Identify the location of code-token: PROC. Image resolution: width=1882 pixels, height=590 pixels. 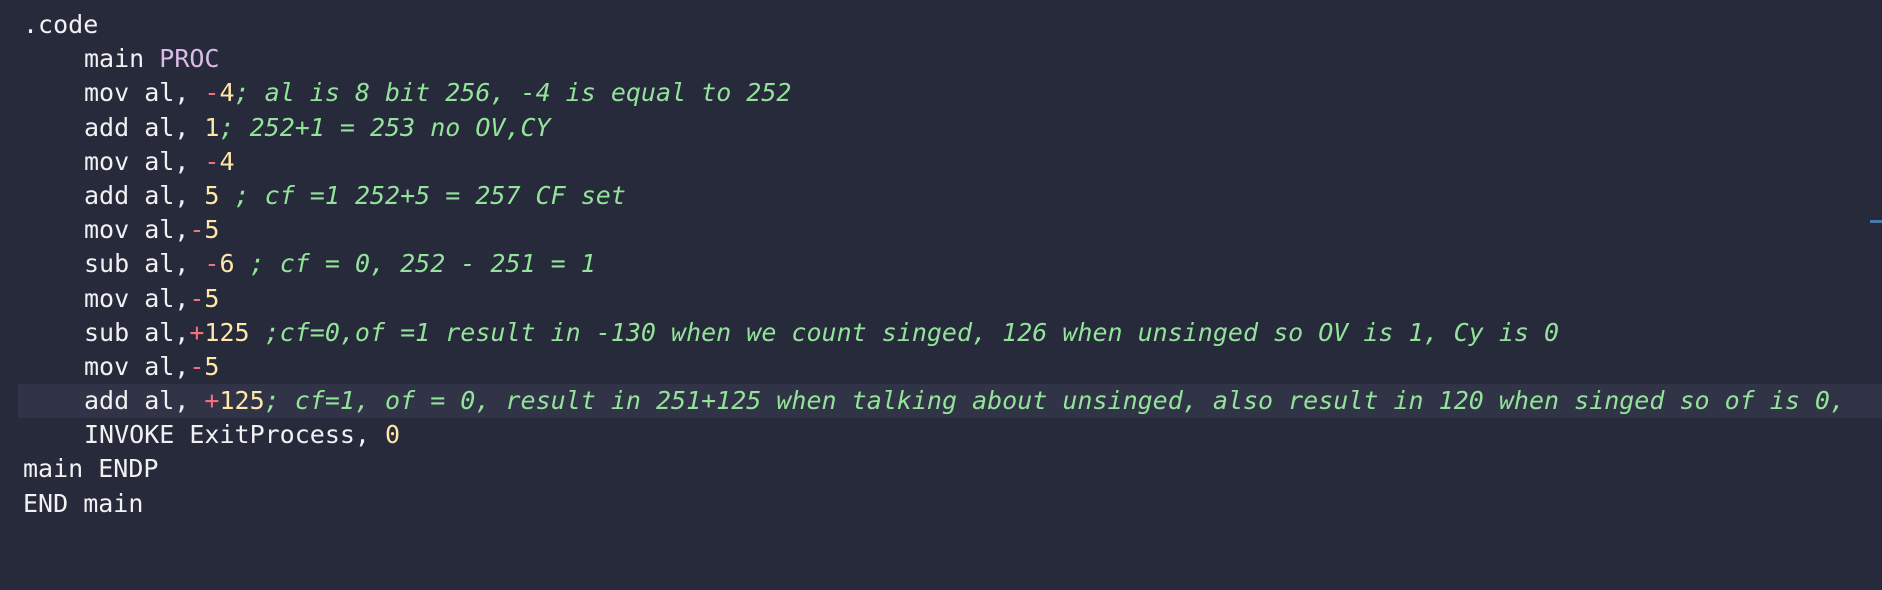
(189, 59).